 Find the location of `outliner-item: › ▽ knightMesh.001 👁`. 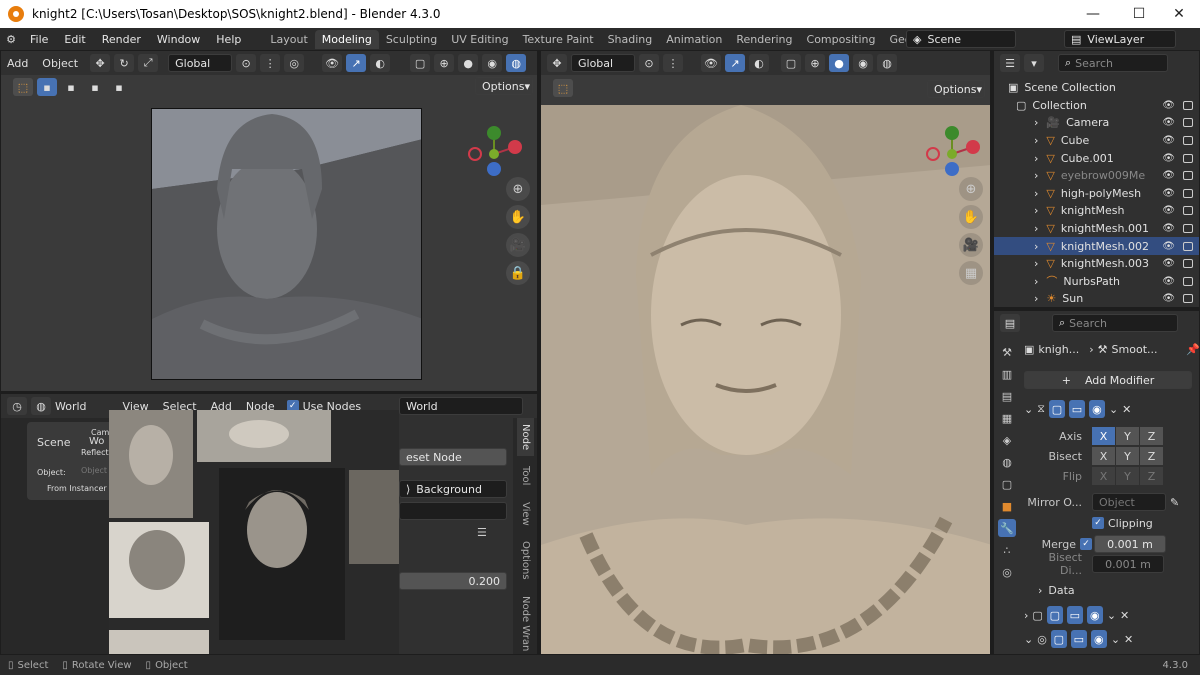

outliner-item: › ▽ knightMesh.001 👁 is located at coordinates (1096, 229).